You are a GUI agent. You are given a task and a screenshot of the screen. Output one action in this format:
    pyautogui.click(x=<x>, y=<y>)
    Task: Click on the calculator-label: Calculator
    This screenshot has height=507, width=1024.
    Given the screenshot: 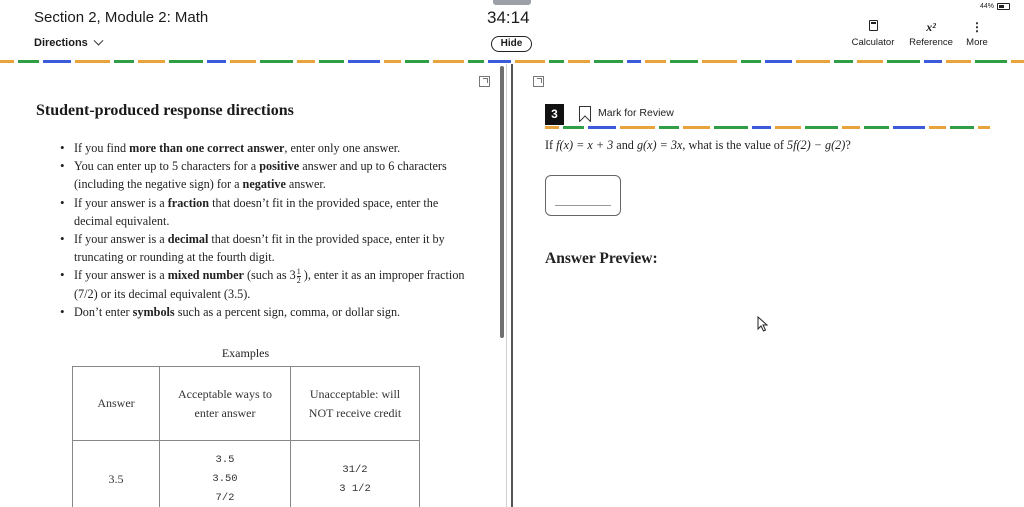 What is the action you would take?
    pyautogui.click(x=873, y=42)
    